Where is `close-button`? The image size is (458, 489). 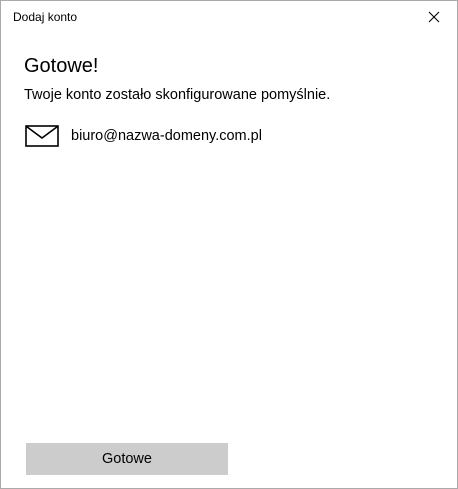
close-button is located at coordinates (434, 16).